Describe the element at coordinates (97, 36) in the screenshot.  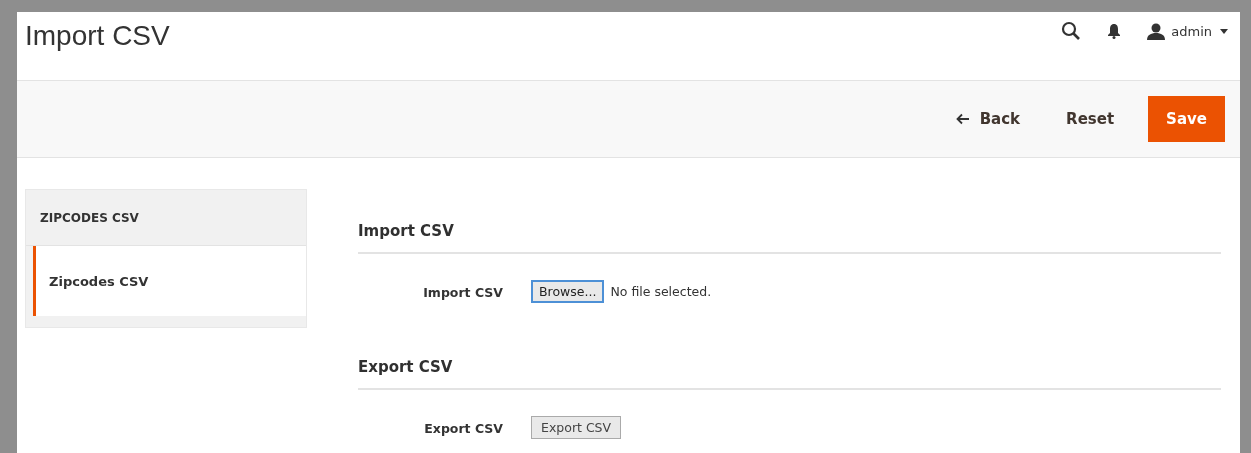
I see `page-title: Import CSV` at that location.